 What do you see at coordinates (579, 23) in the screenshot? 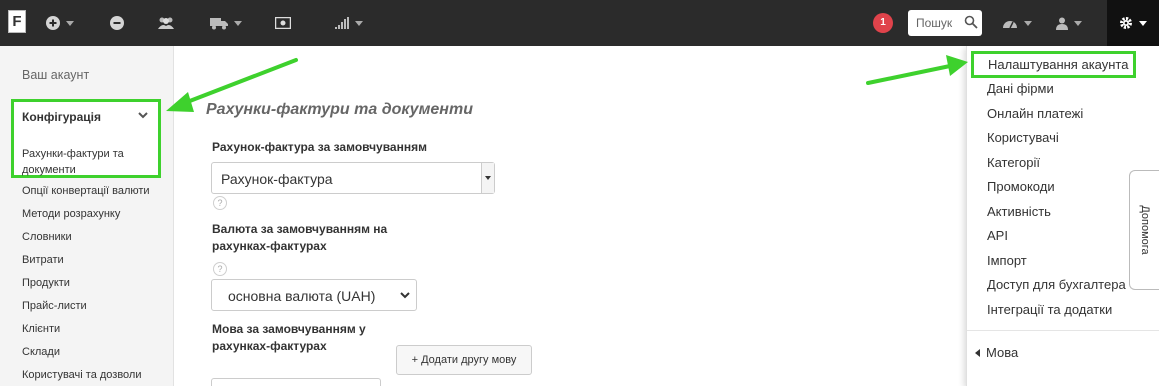
I see `top-navbar: F 1` at bounding box center [579, 23].